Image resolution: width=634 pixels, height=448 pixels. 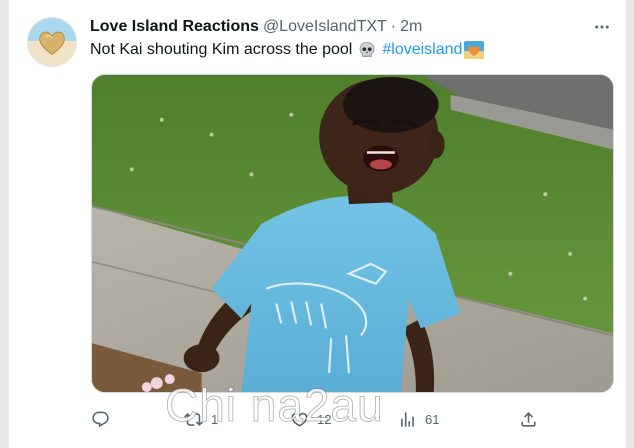 What do you see at coordinates (422, 50) in the screenshot?
I see `hashtag-link: #loveisland` at bounding box center [422, 50].